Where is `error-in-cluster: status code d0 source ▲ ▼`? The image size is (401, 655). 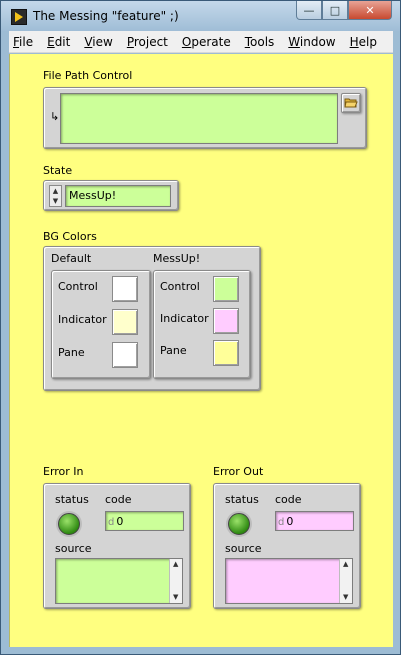
error-in-cluster: status code d0 source ▲ ▼ is located at coordinates (117, 546).